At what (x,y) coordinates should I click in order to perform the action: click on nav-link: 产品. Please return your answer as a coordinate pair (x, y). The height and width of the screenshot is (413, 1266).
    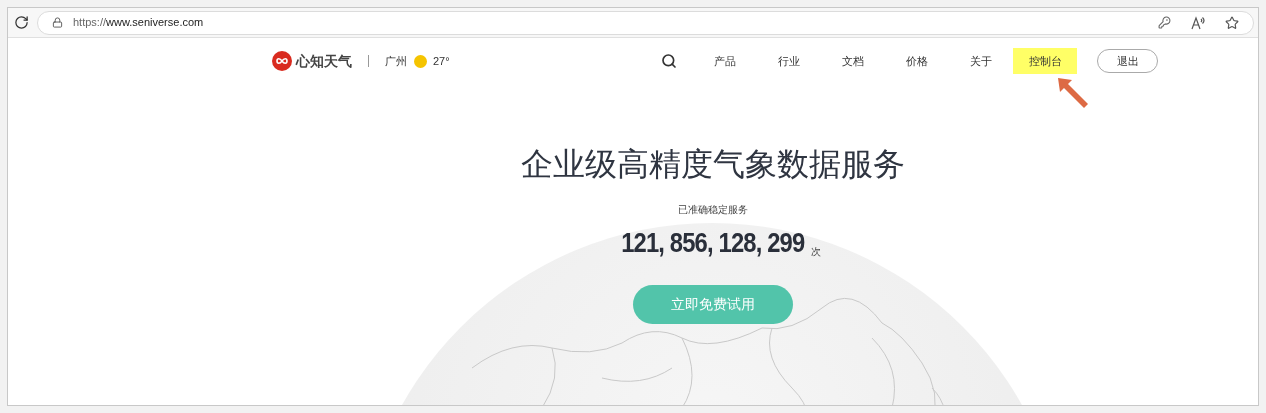
    Looking at the image, I should click on (725, 61).